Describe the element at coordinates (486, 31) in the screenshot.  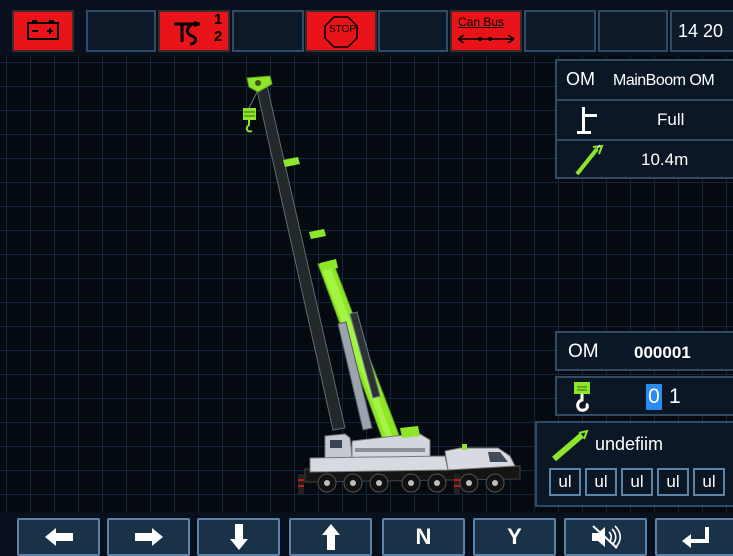
I see `can-bus-indicator: Can Bus` at that location.